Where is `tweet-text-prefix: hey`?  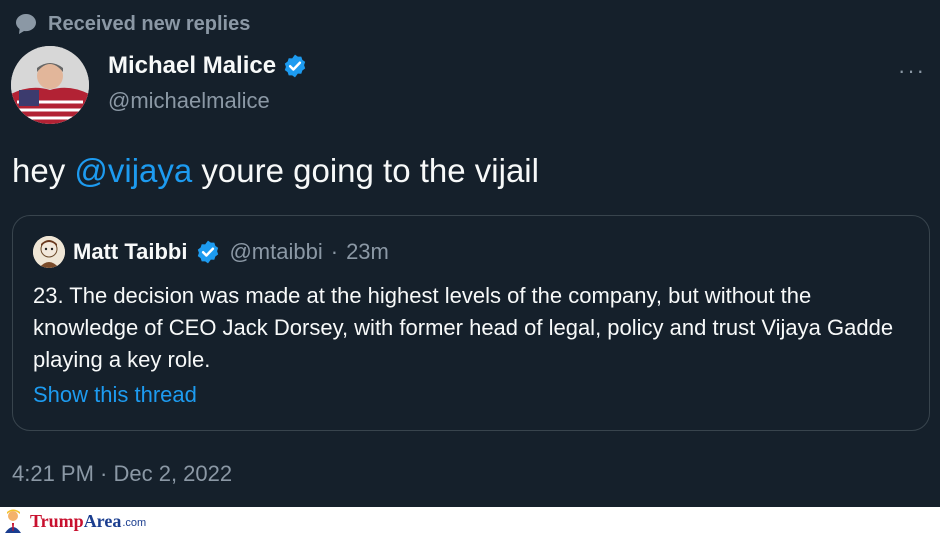 tweet-text-prefix: hey is located at coordinates (43, 170).